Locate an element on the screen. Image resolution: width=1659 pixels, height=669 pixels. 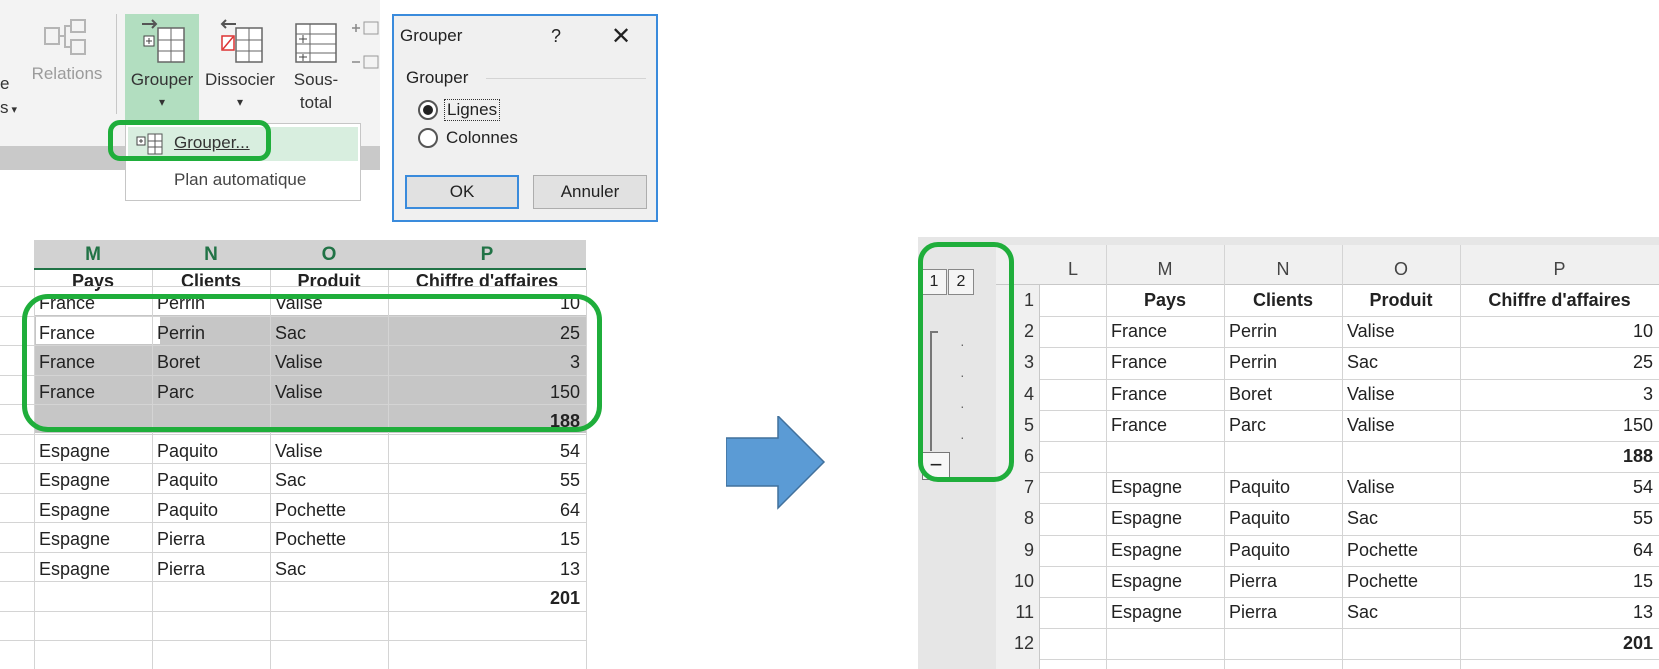
grouper-button: Grouper ▾ is located at coordinates (162, 68).